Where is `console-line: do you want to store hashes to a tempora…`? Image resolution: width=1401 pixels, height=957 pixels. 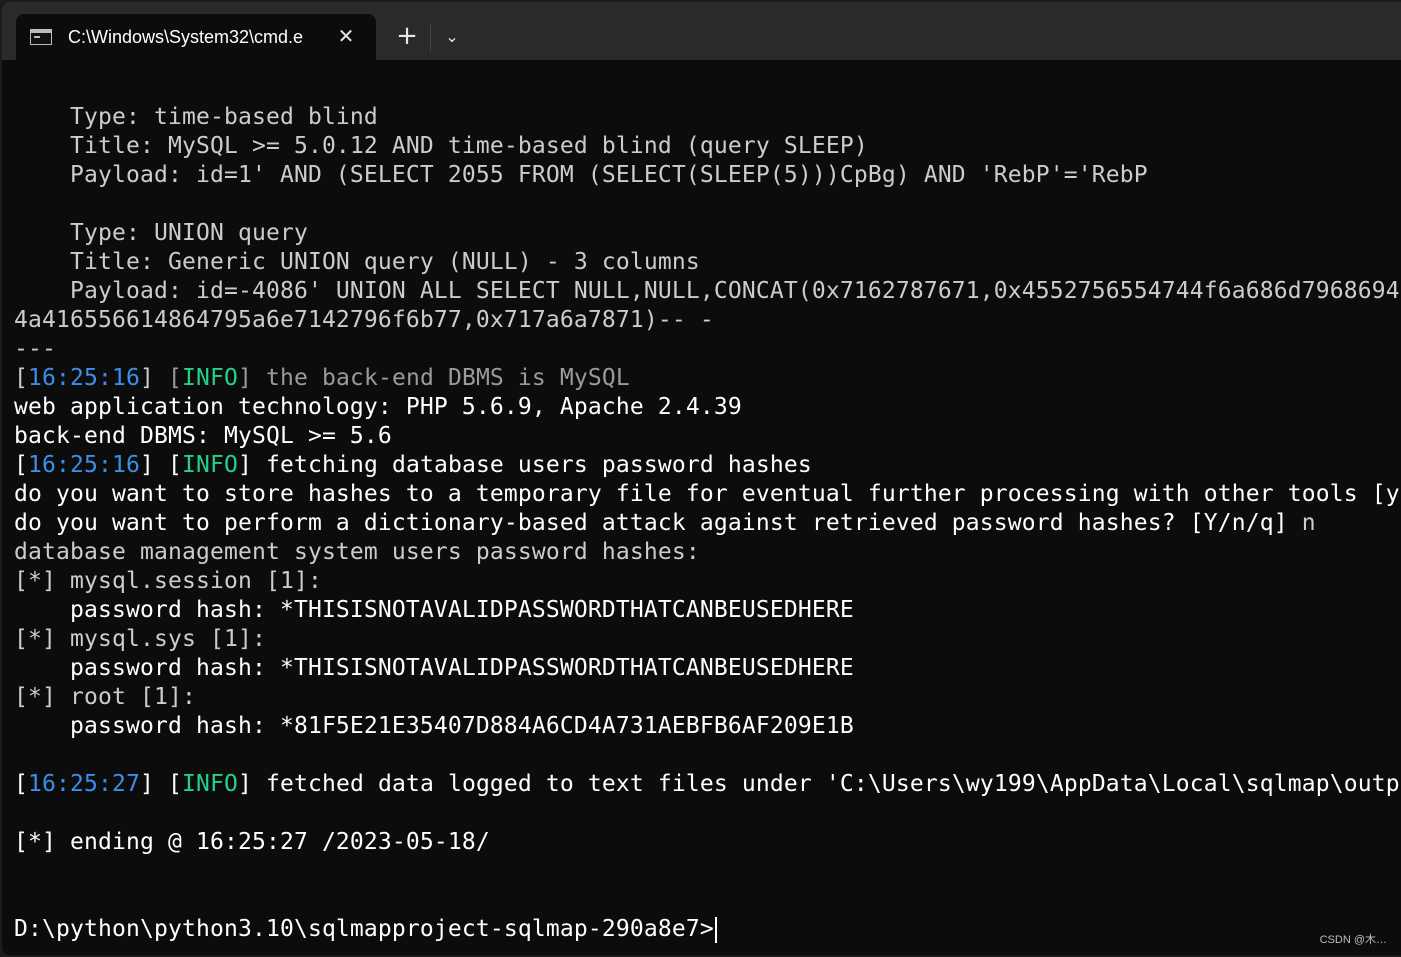 console-line: do you want to store hashes to a tempora… is located at coordinates (707, 494).